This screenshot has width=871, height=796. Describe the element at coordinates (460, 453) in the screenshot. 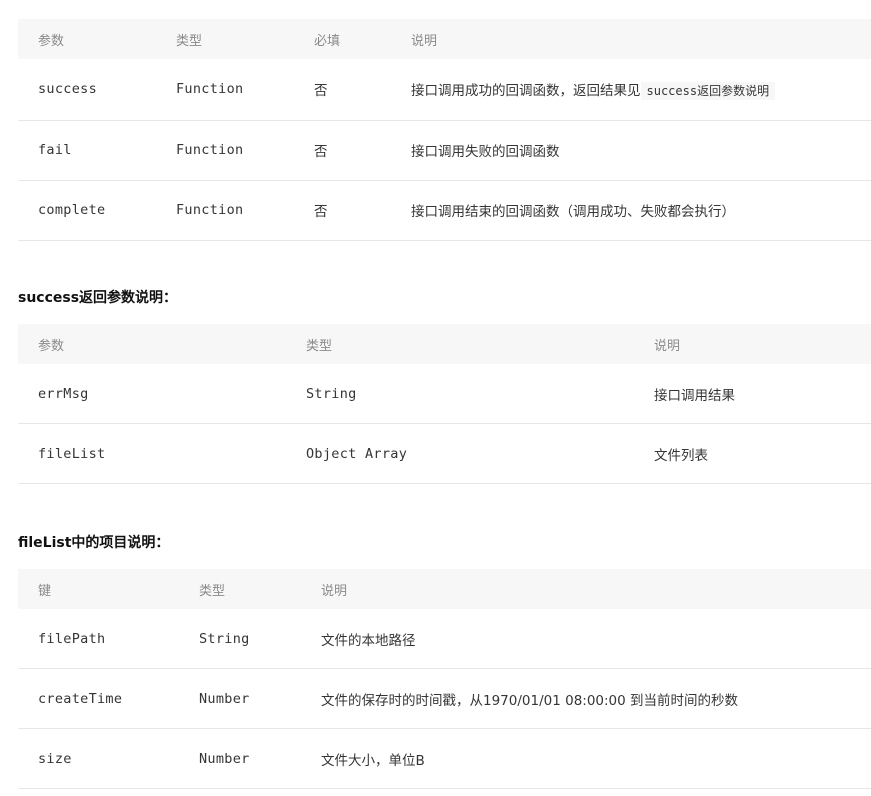

I see `param-type: Object Array` at that location.